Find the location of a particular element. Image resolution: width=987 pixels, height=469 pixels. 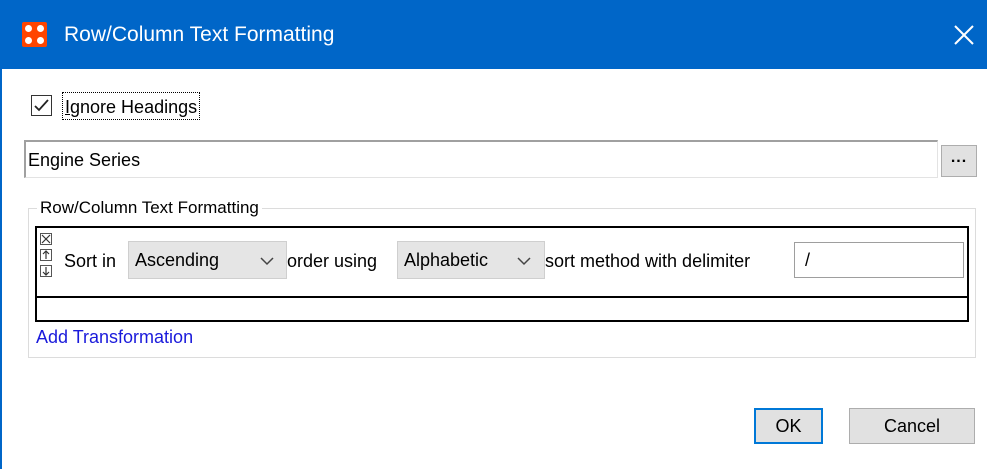

title-bar: Row/Column Text Formatting is located at coordinates (493, 34).